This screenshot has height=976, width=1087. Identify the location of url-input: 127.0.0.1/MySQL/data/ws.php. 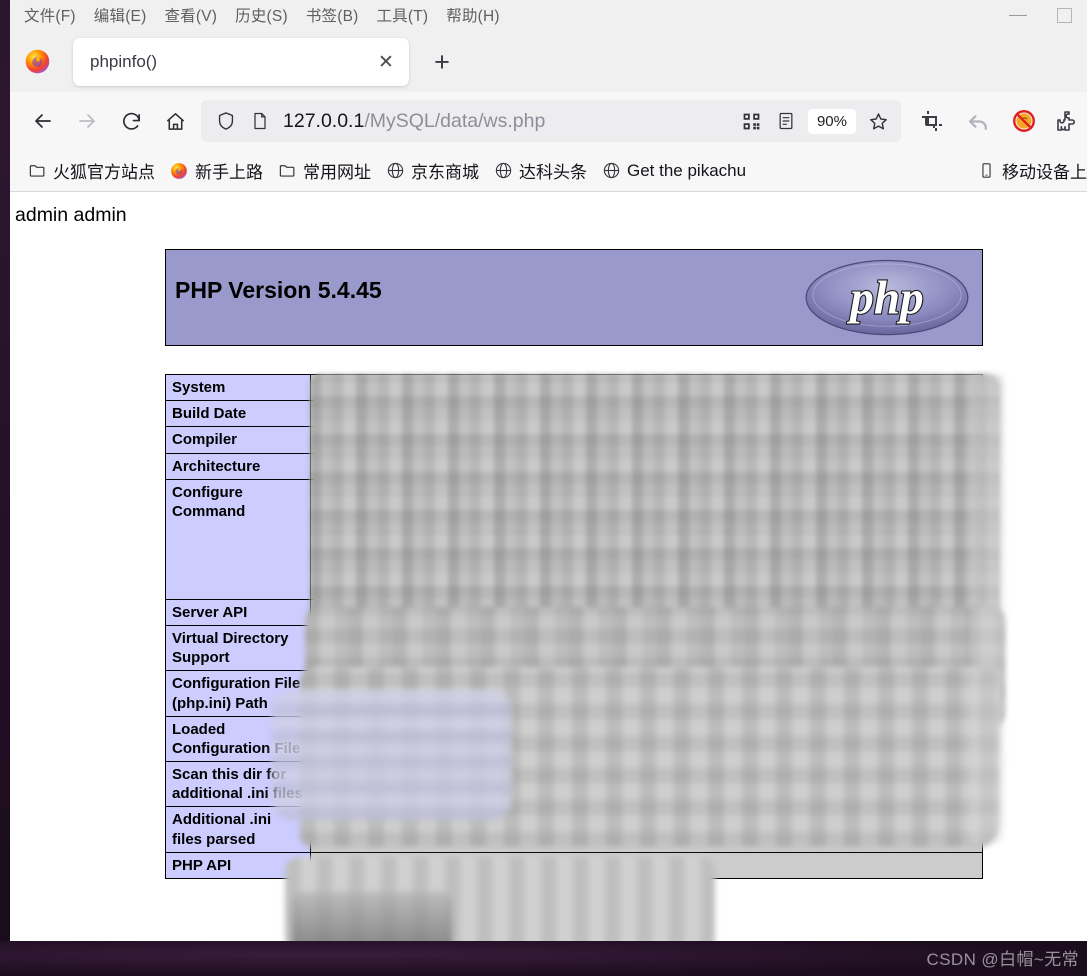
(506, 121).